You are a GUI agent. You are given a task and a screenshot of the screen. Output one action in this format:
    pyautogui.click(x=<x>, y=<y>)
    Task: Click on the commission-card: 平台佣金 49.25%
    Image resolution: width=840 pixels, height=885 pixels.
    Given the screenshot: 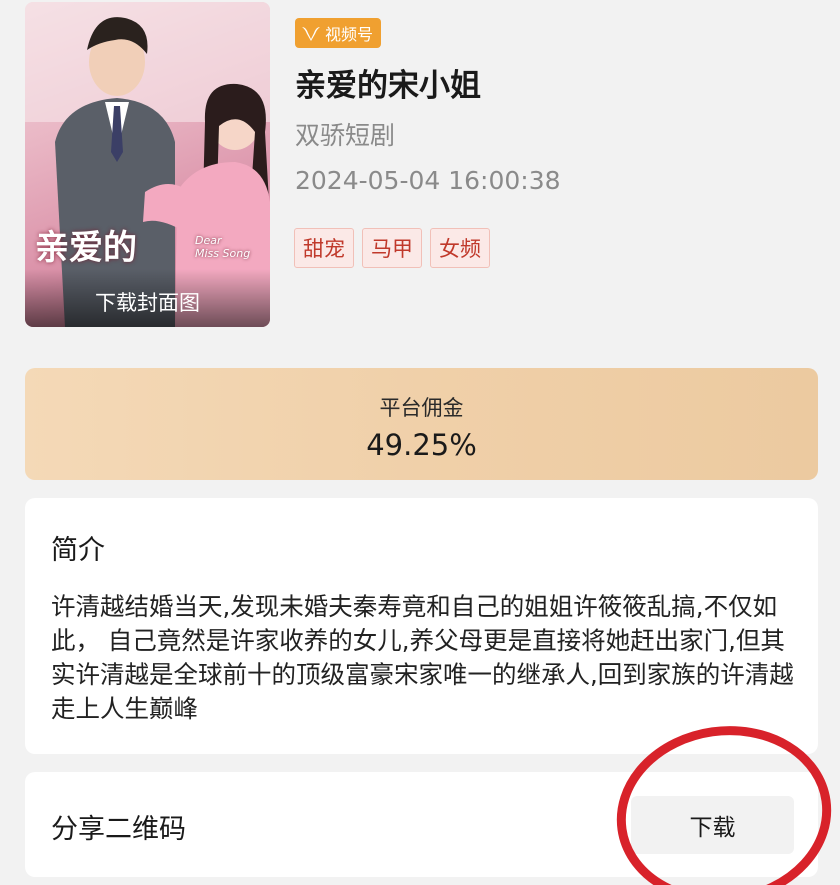 What is the action you would take?
    pyautogui.click(x=421, y=424)
    